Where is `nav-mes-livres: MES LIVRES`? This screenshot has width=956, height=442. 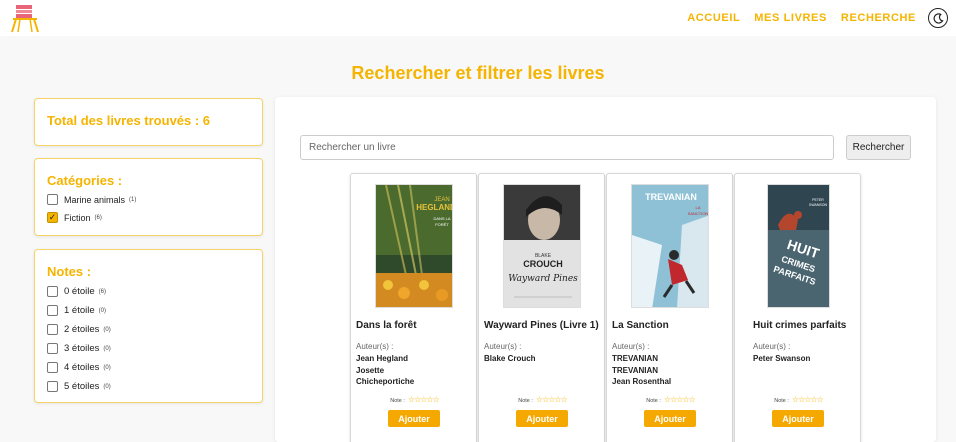
nav-mes-livres: MES LIVRES is located at coordinates (790, 18).